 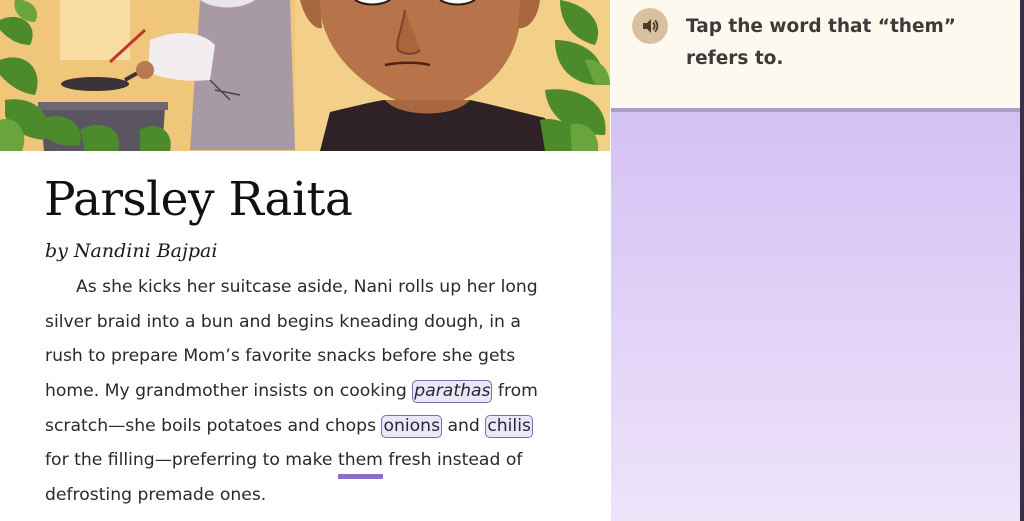 What do you see at coordinates (156, 495) in the screenshot?
I see `story-text: defrosting premade ones.` at bounding box center [156, 495].